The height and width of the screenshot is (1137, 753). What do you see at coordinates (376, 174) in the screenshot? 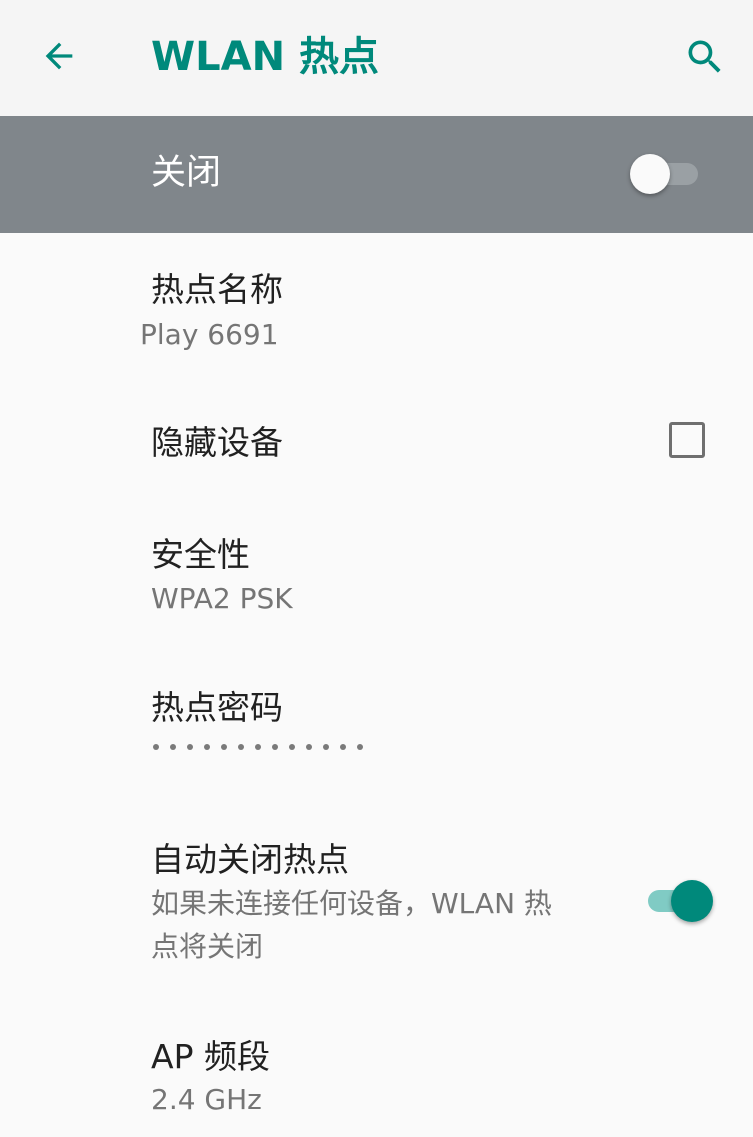
I see `master-switch-bar: 关闭` at bounding box center [376, 174].